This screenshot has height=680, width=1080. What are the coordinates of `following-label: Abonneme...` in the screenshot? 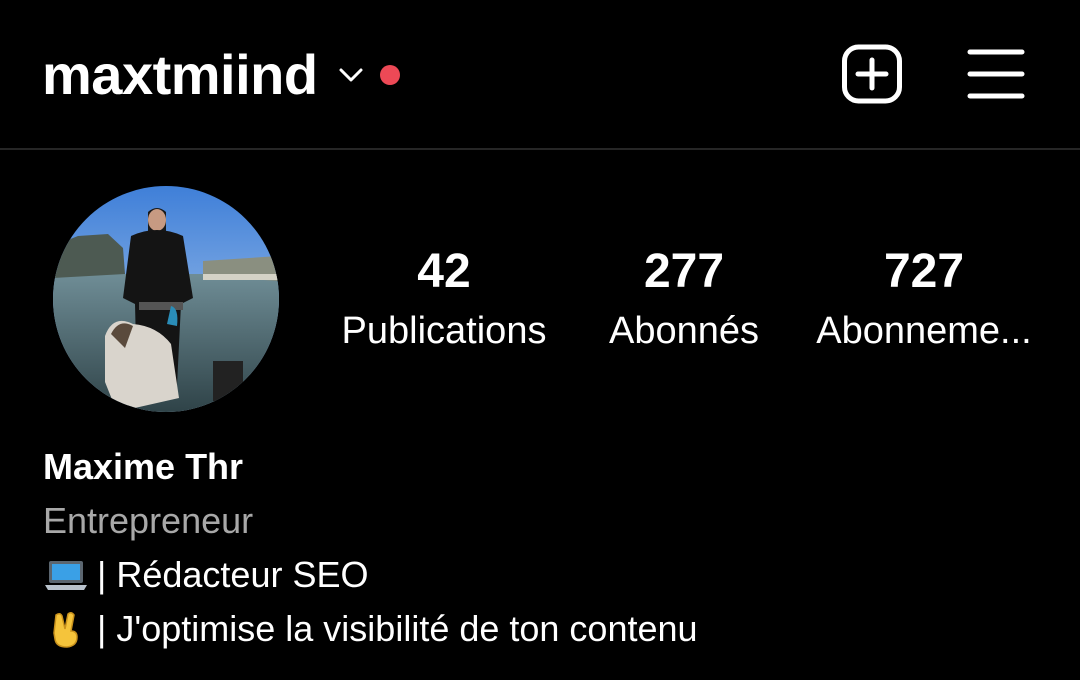 It's located at (924, 331).